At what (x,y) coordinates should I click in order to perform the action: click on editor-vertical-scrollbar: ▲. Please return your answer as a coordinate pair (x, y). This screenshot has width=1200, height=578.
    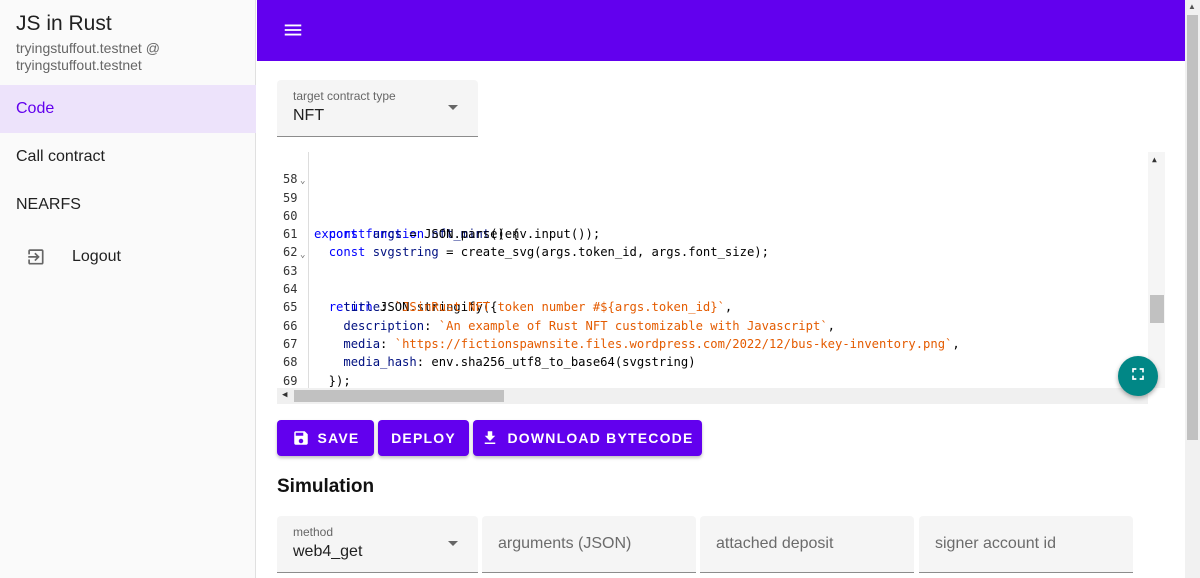
    Looking at the image, I should click on (1156, 270).